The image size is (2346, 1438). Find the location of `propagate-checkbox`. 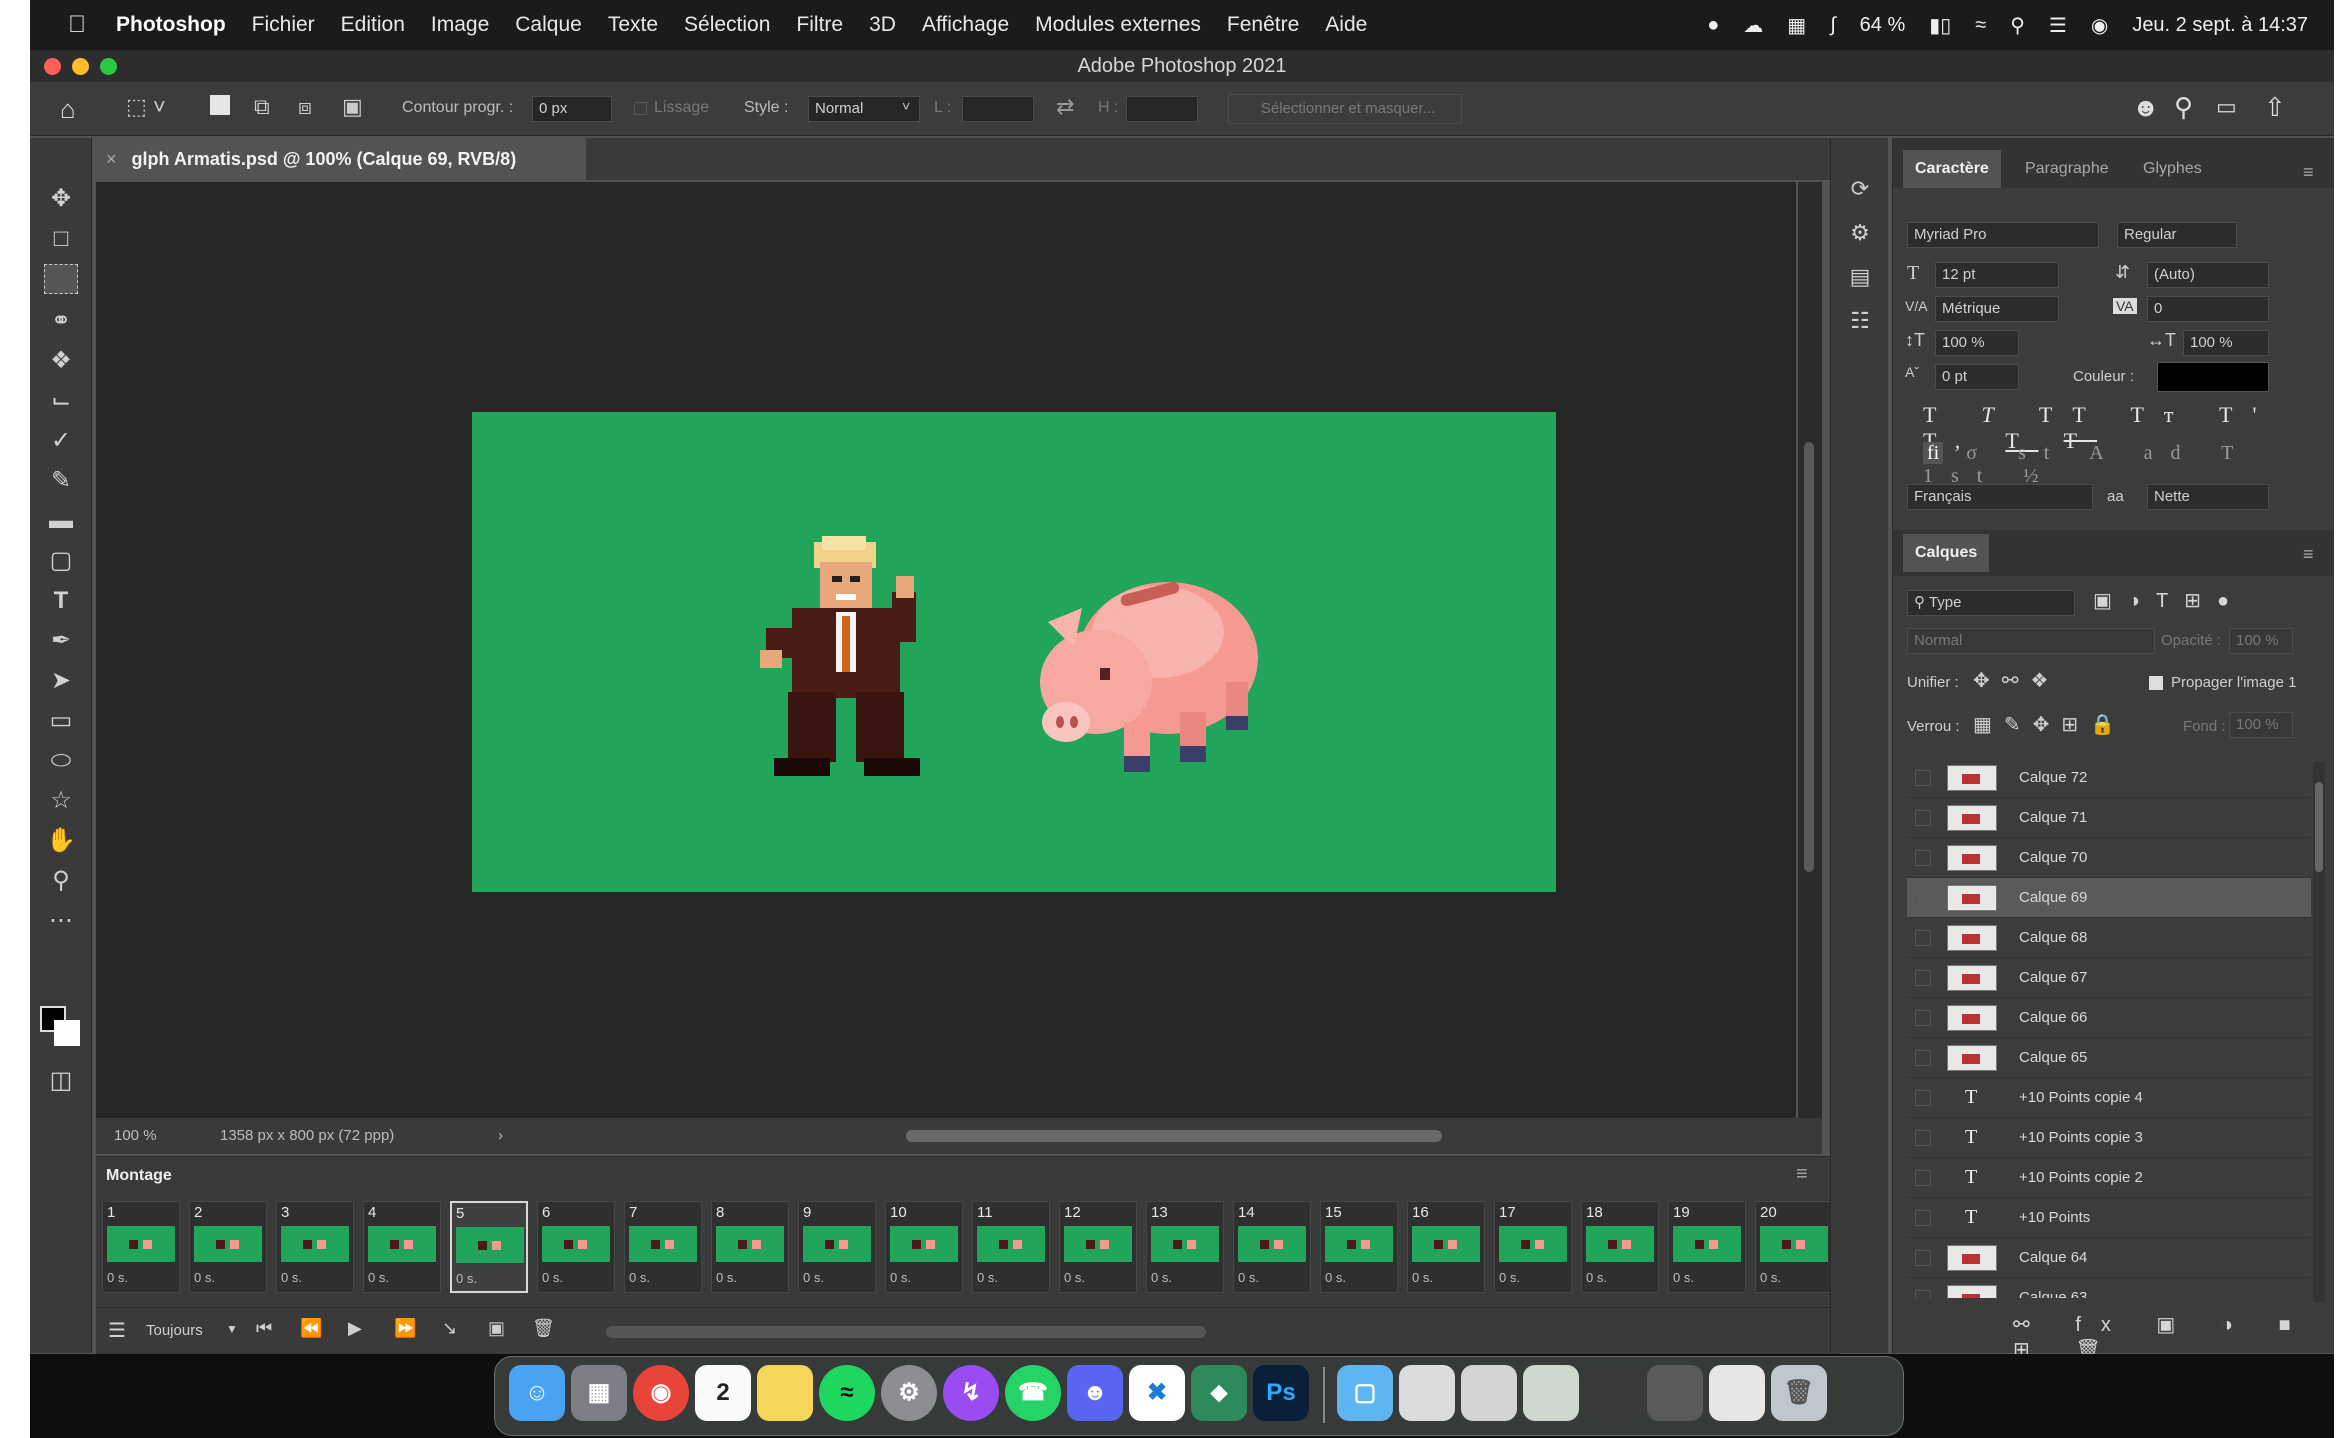

propagate-checkbox is located at coordinates (2156, 683).